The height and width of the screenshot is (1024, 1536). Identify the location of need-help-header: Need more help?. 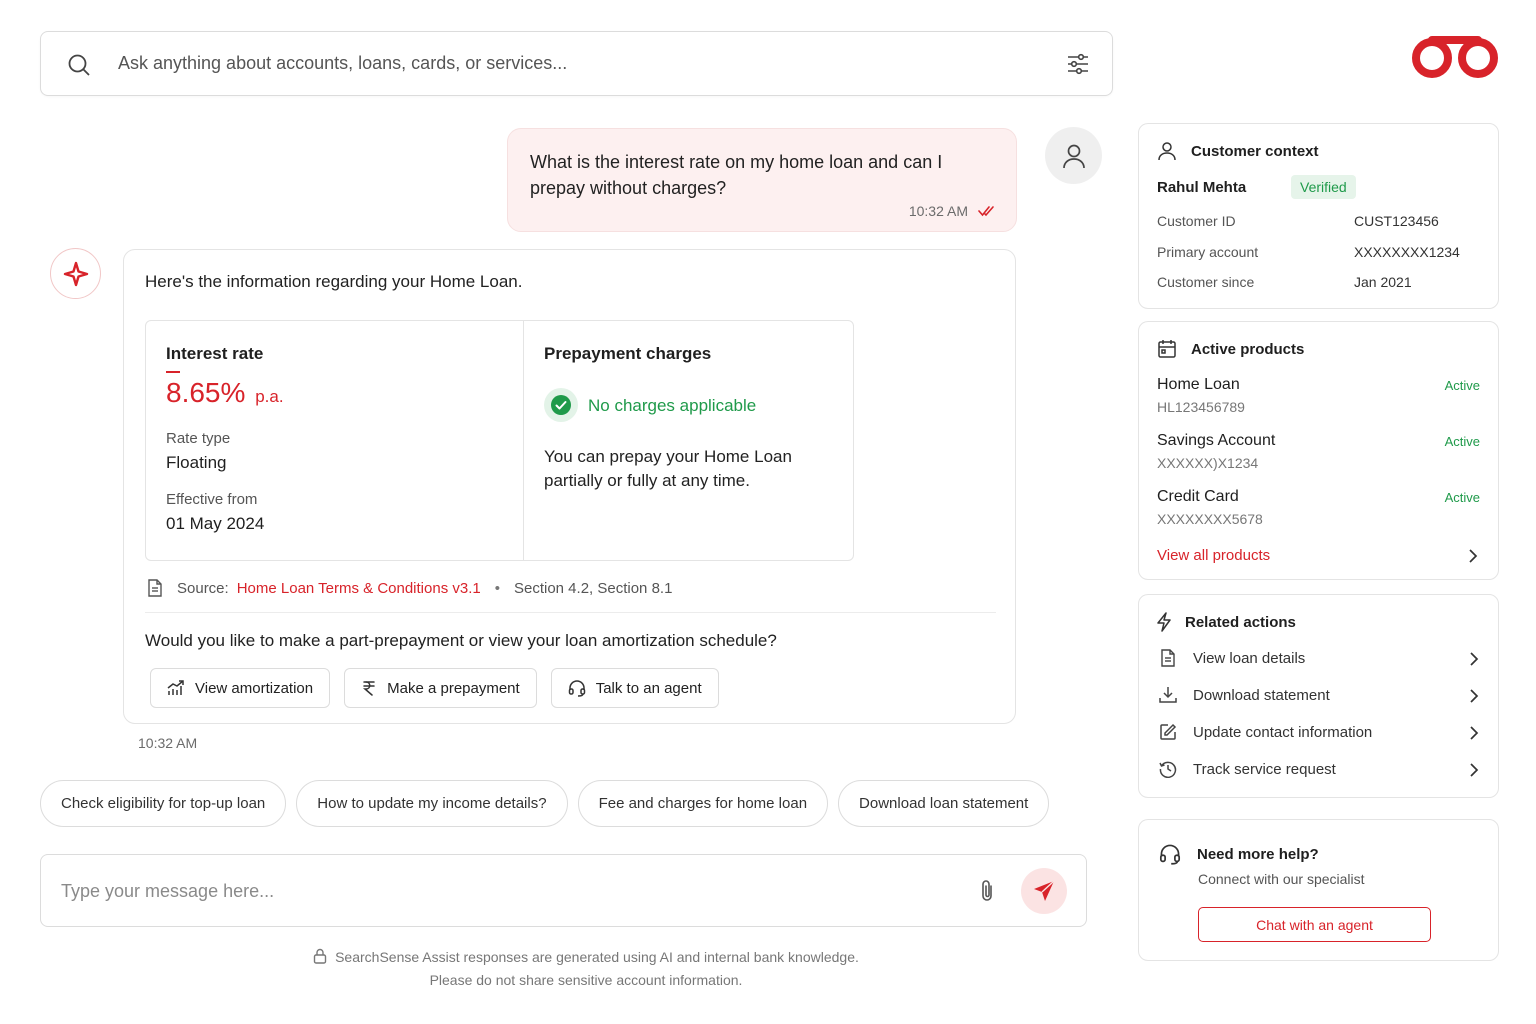
(1239, 854).